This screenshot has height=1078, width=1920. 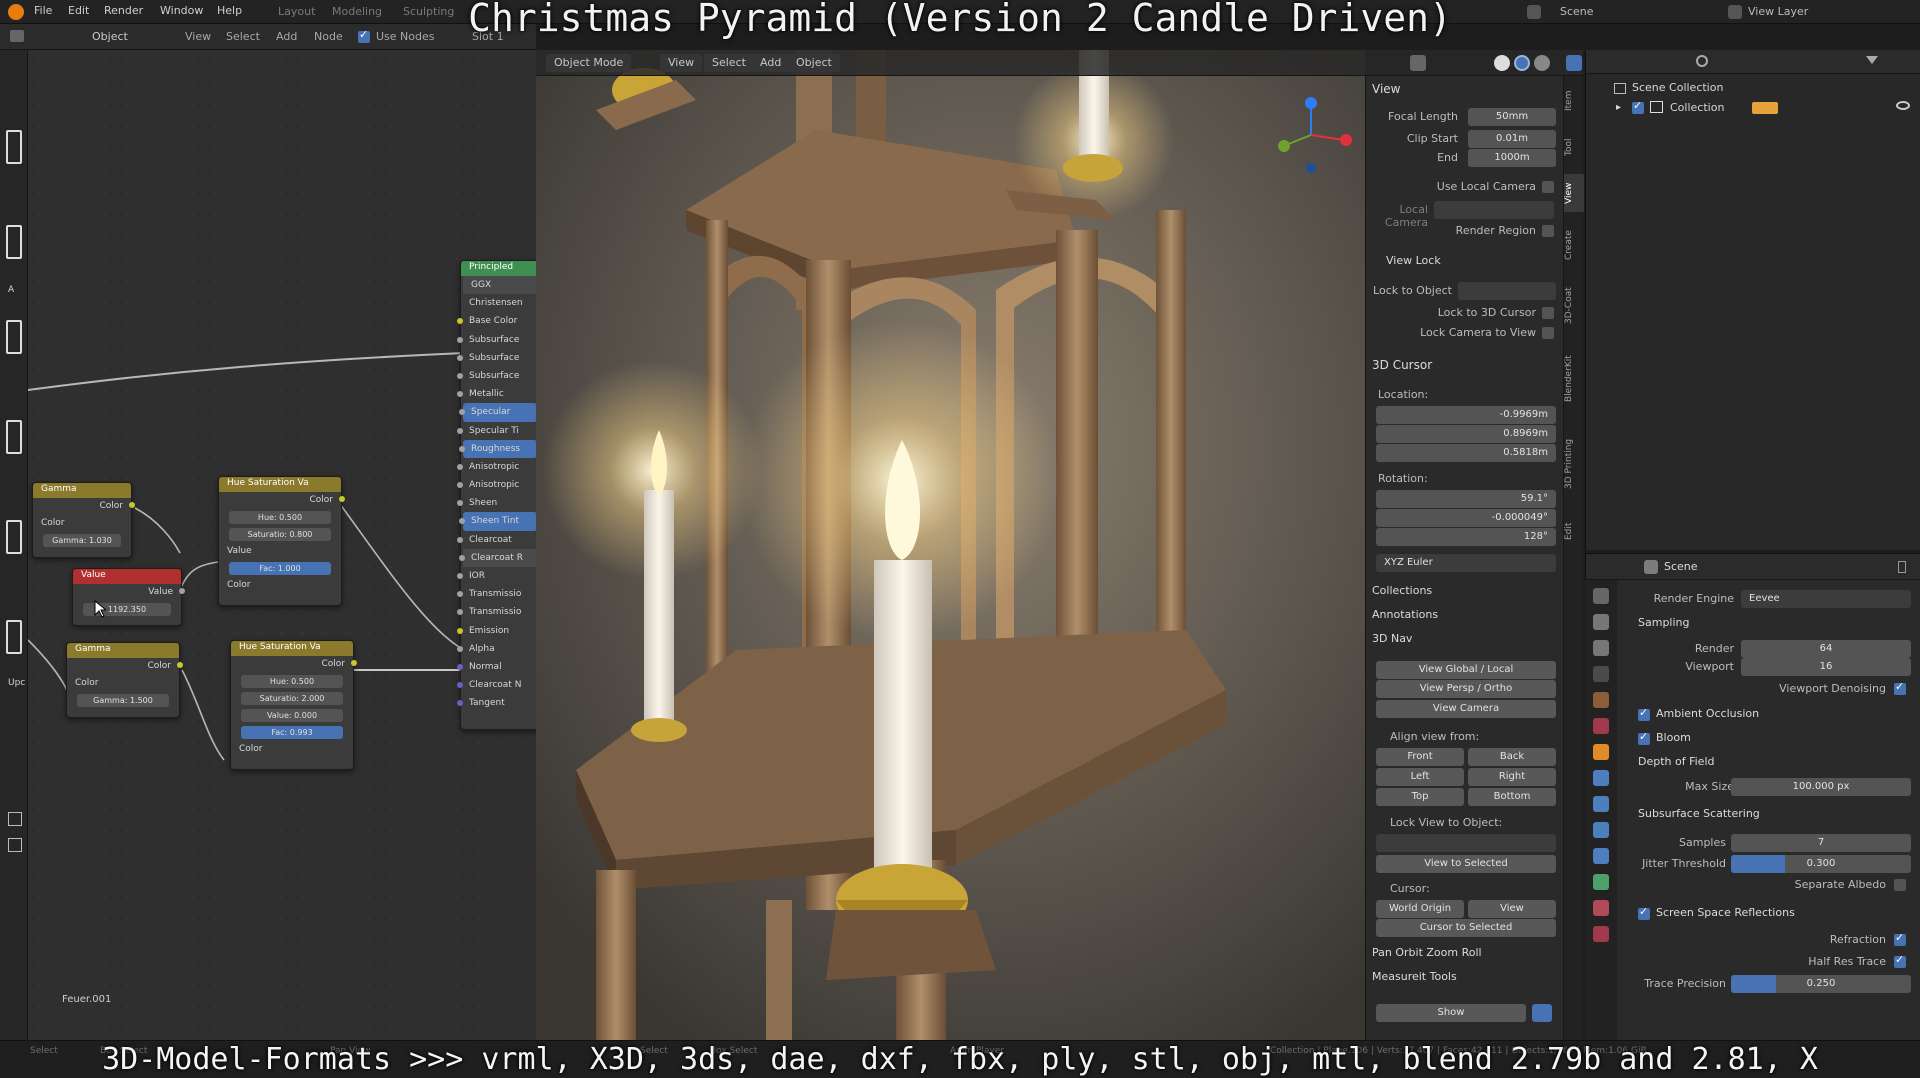 What do you see at coordinates (1601, 934) in the screenshot?
I see `texture-tab-icon` at bounding box center [1601, 934].